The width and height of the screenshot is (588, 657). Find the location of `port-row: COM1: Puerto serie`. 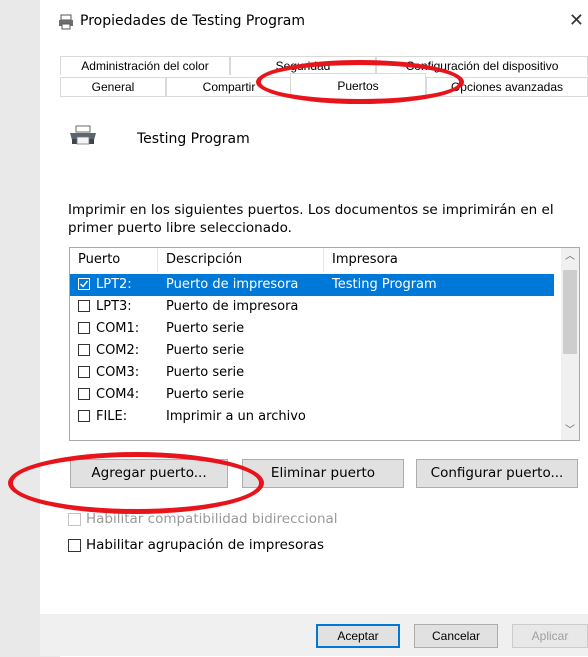

port-row: COM1: Puerto serie is located at coordinates (312, 329).